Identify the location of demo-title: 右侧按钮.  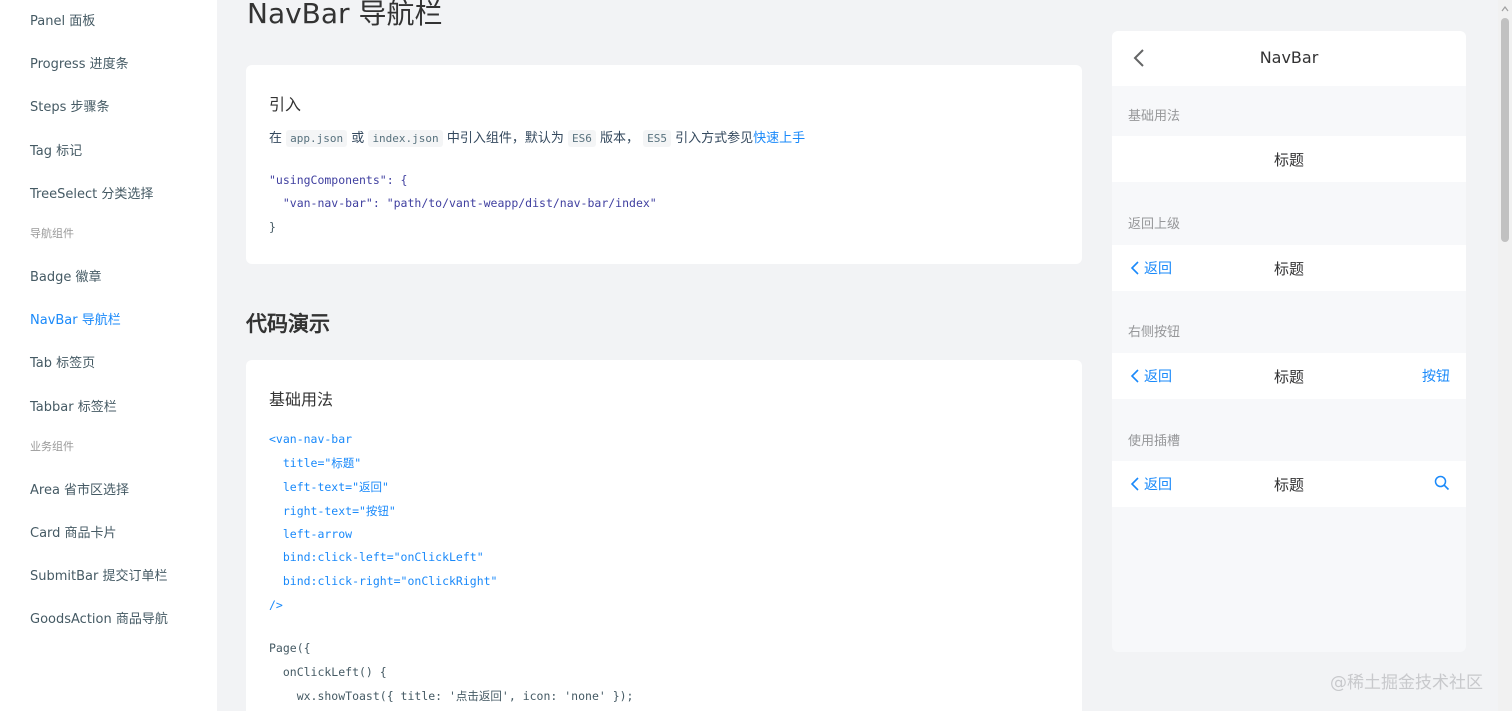
(1154, 332).